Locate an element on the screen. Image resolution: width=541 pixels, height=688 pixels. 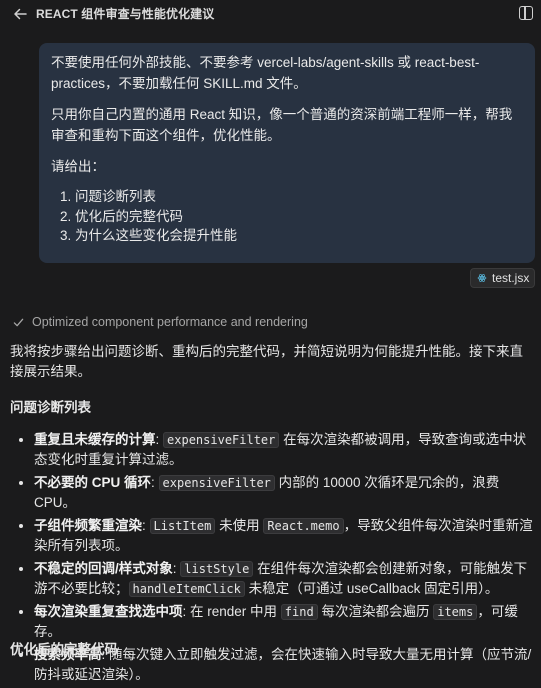
check-icon is located at coordinates (18, 322).